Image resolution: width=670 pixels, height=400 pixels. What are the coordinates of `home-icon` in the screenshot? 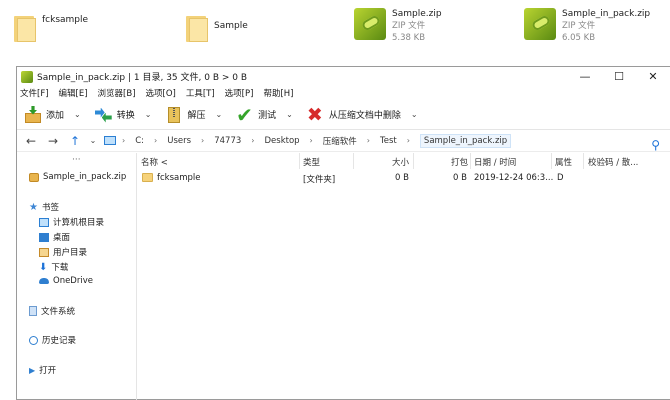 It's located at (44, 252).